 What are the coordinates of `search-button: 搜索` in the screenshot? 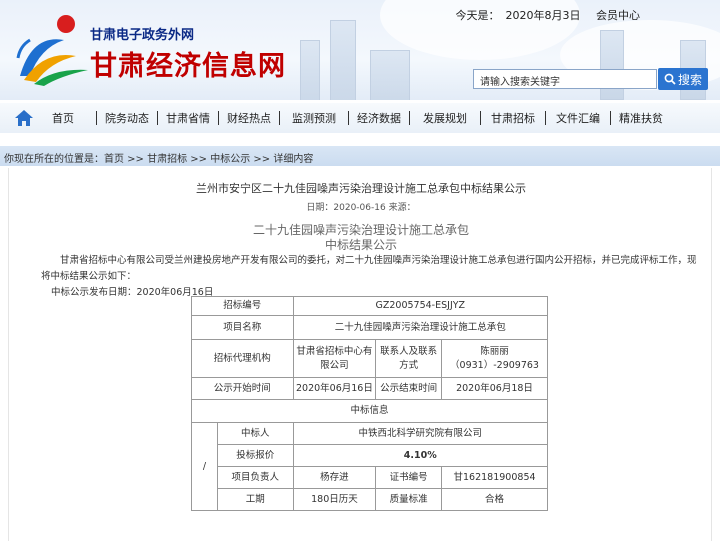 It's located at (683, 79).